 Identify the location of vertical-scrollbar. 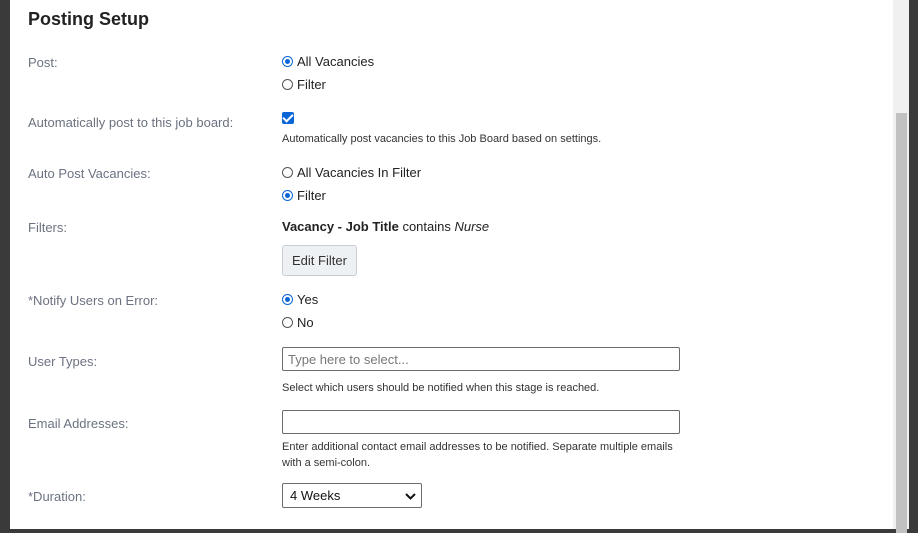
(901, 266).